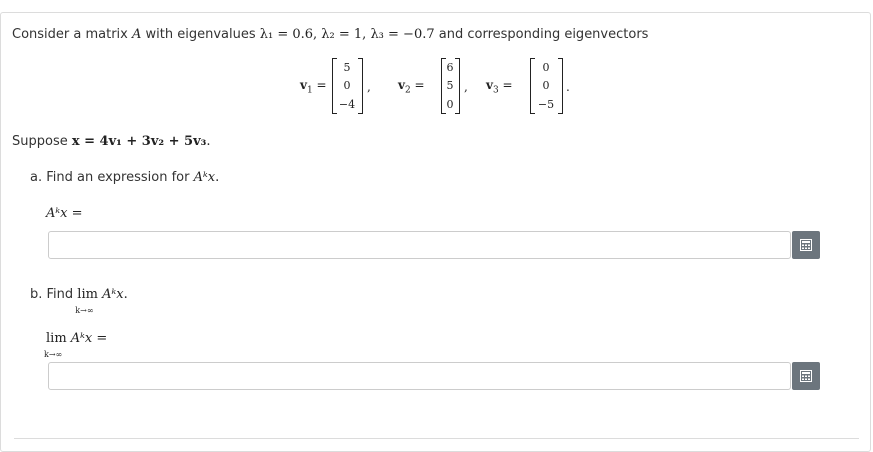 The height and width of the screenshot is (452, 873). Describe the element at coordinates (419, 376) in the screenshot. I see `part-b-answer-input` at that location.